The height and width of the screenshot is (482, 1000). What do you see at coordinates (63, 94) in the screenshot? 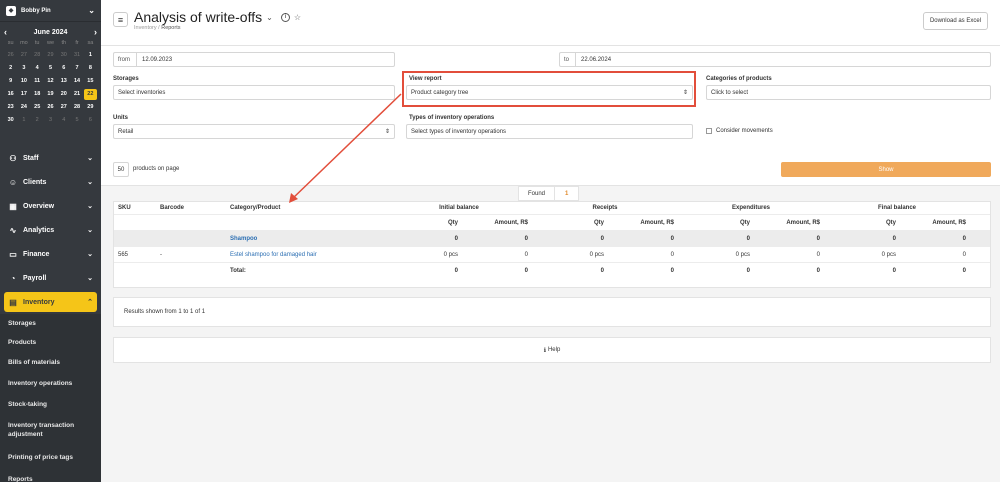
I see `calendar-day: 20` at bounding box center [63, 94].